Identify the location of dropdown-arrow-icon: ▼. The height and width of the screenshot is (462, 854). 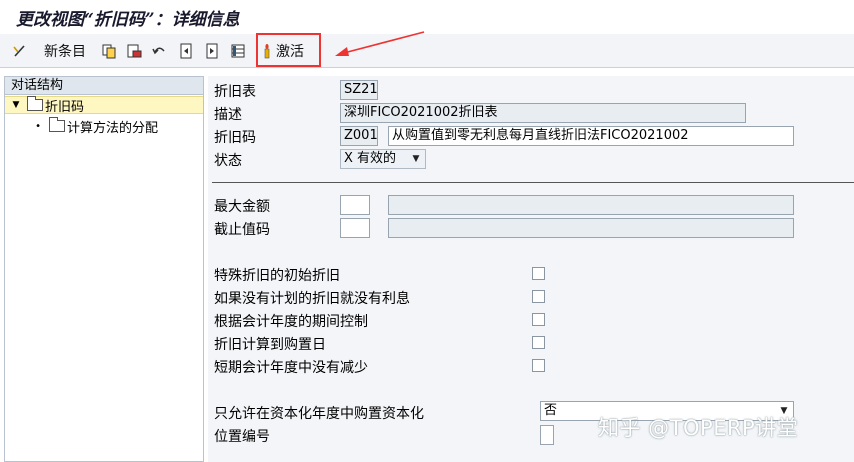
(416, 159).